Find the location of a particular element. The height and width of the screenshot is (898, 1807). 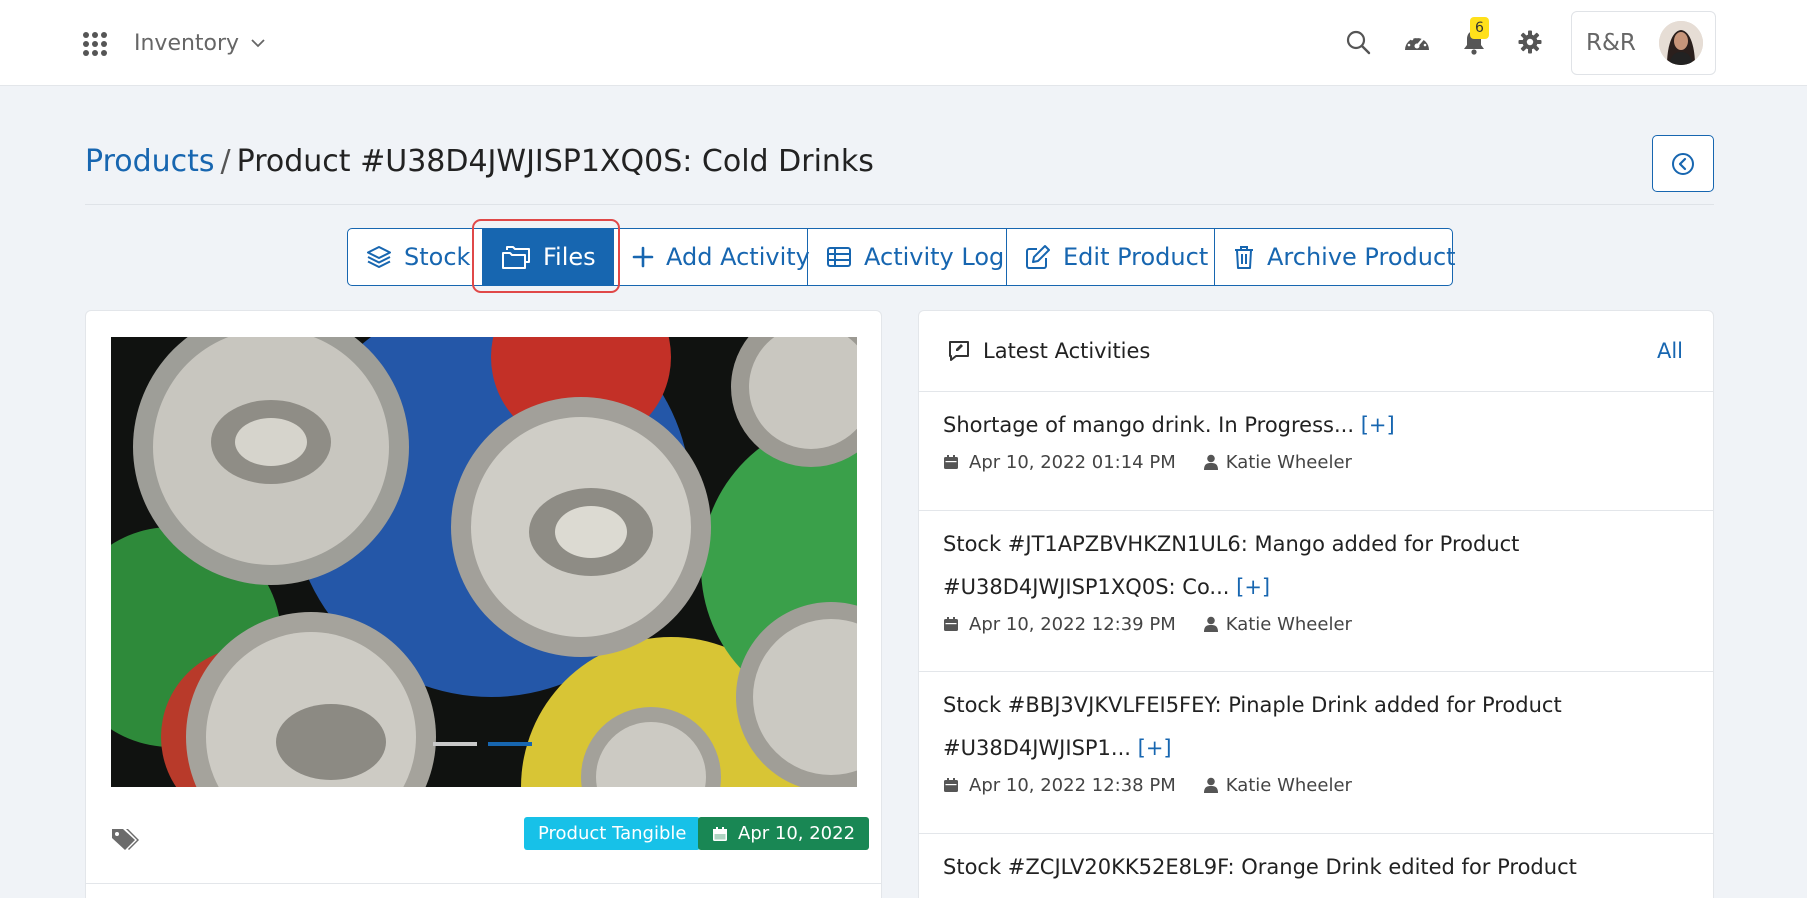

files-label: Files is located at coordinates (569, 257).